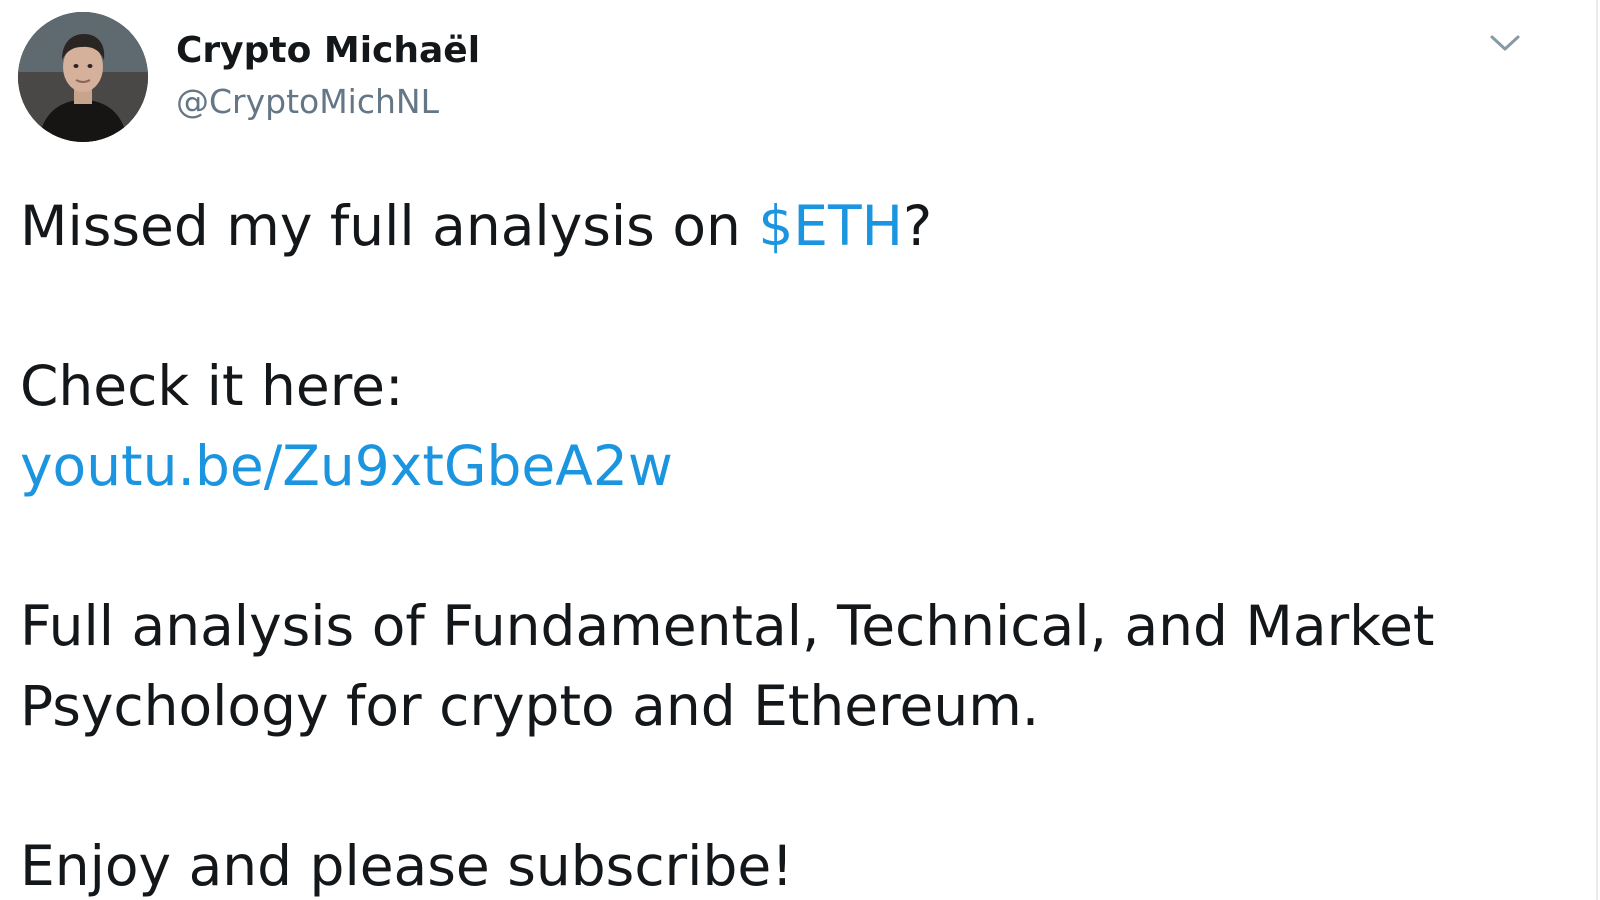 Image resolution: width=1600 pixels, height=900 pixels. I want to click on author-handle: @CryptoMichNL, so click(307, 102).